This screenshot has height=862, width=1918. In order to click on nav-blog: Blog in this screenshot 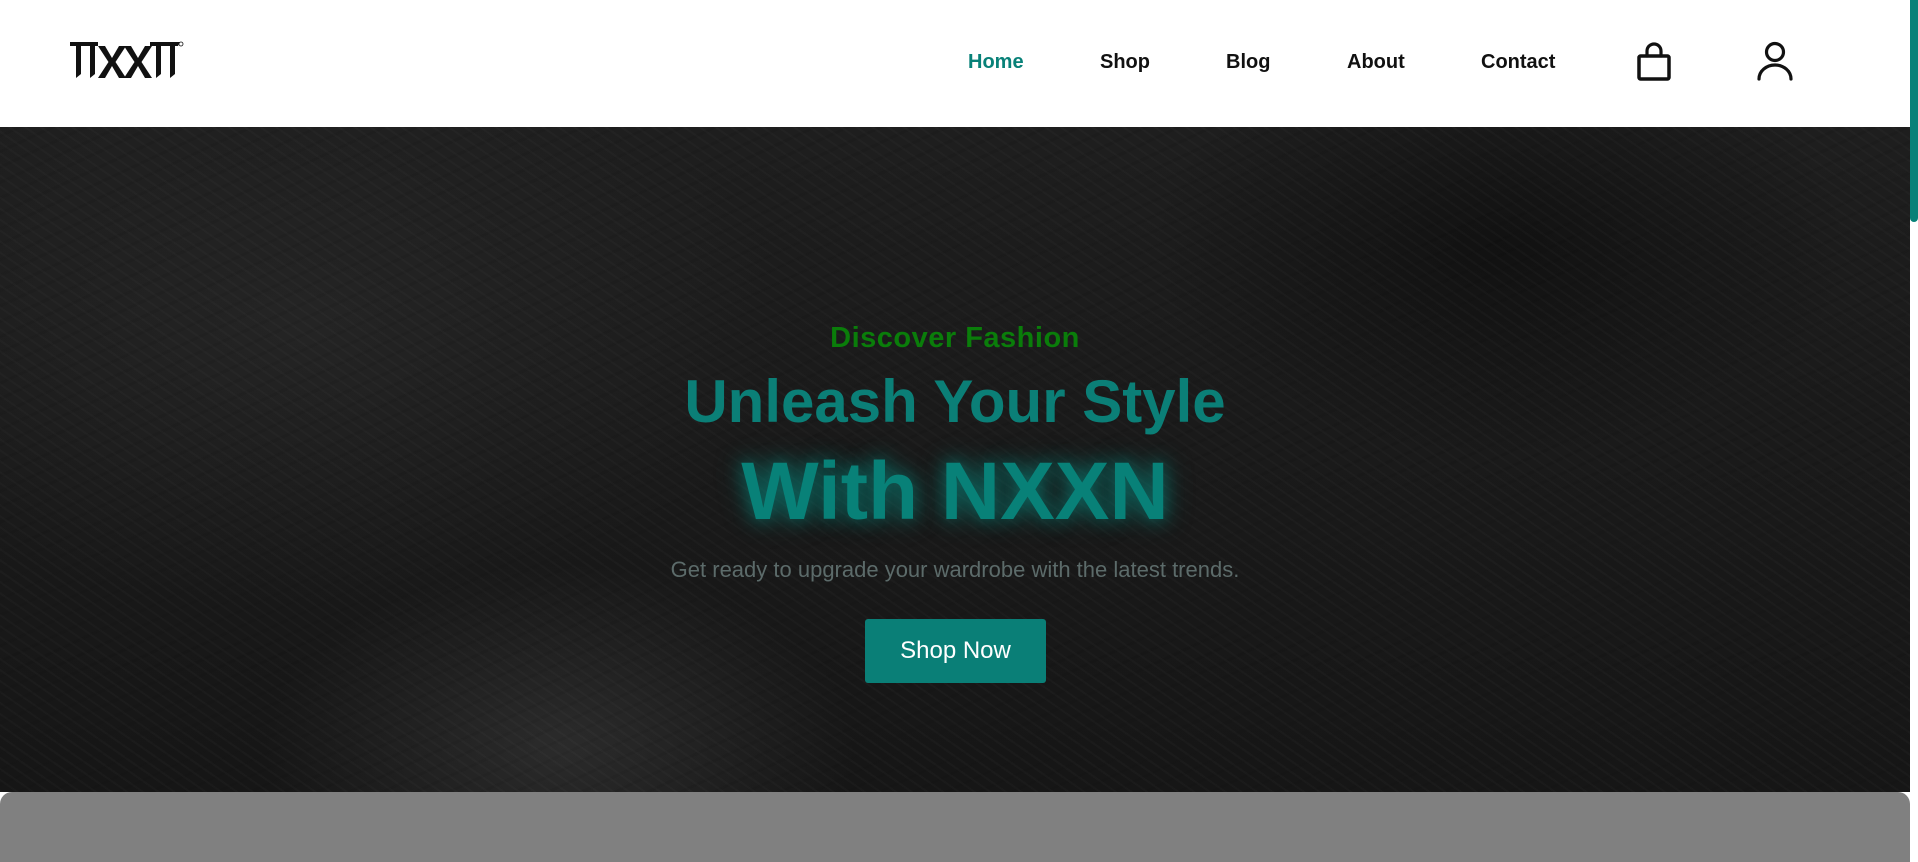, I will do `click(1248, 62)`.